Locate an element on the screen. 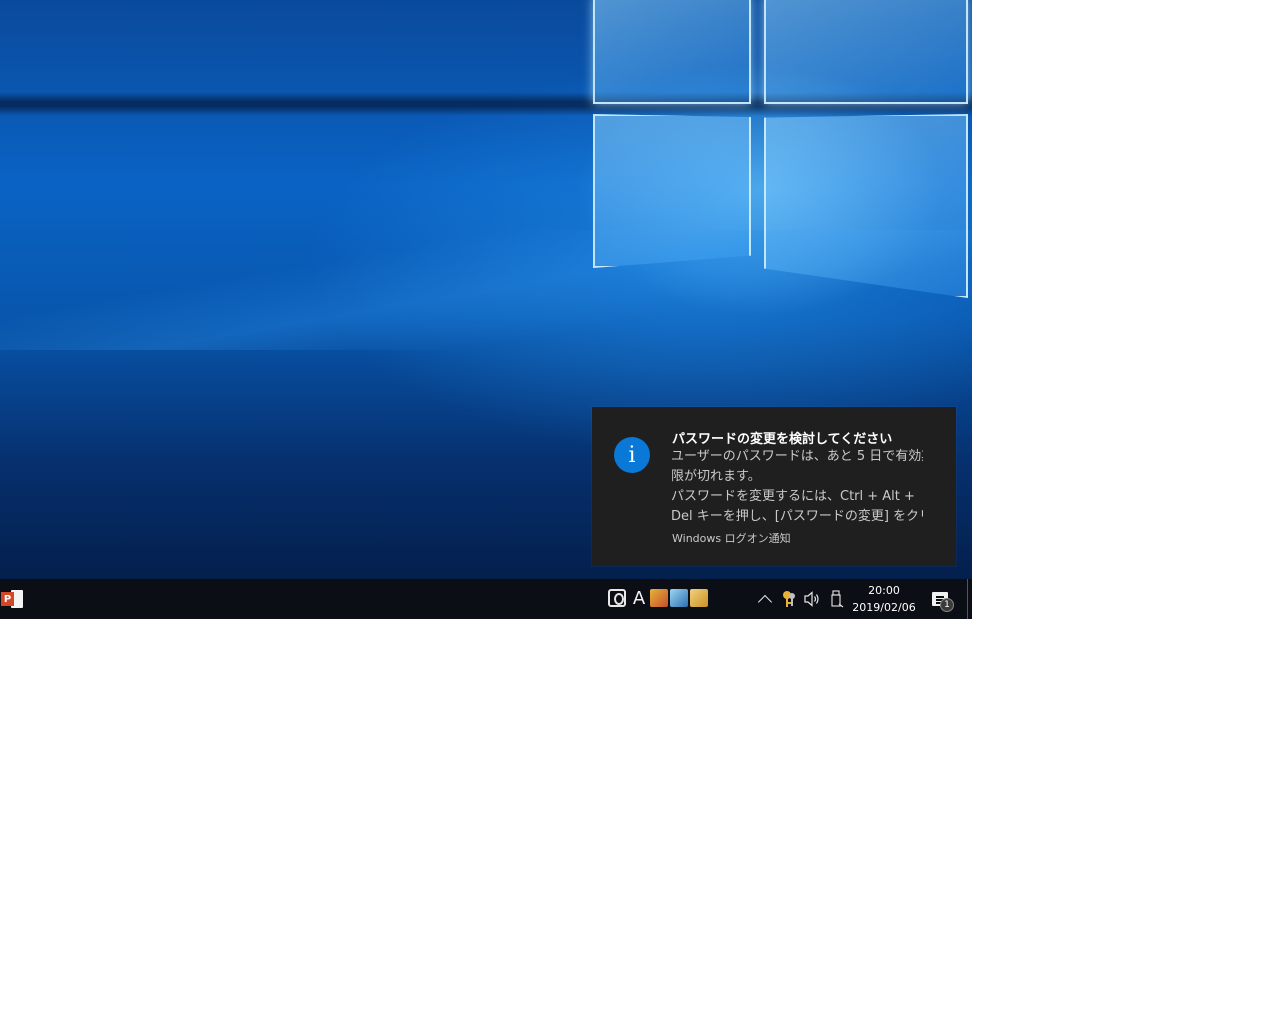 This screenshot has width=1280, height=1024. action-center-button: 1 is located at coordinates (940, 599).